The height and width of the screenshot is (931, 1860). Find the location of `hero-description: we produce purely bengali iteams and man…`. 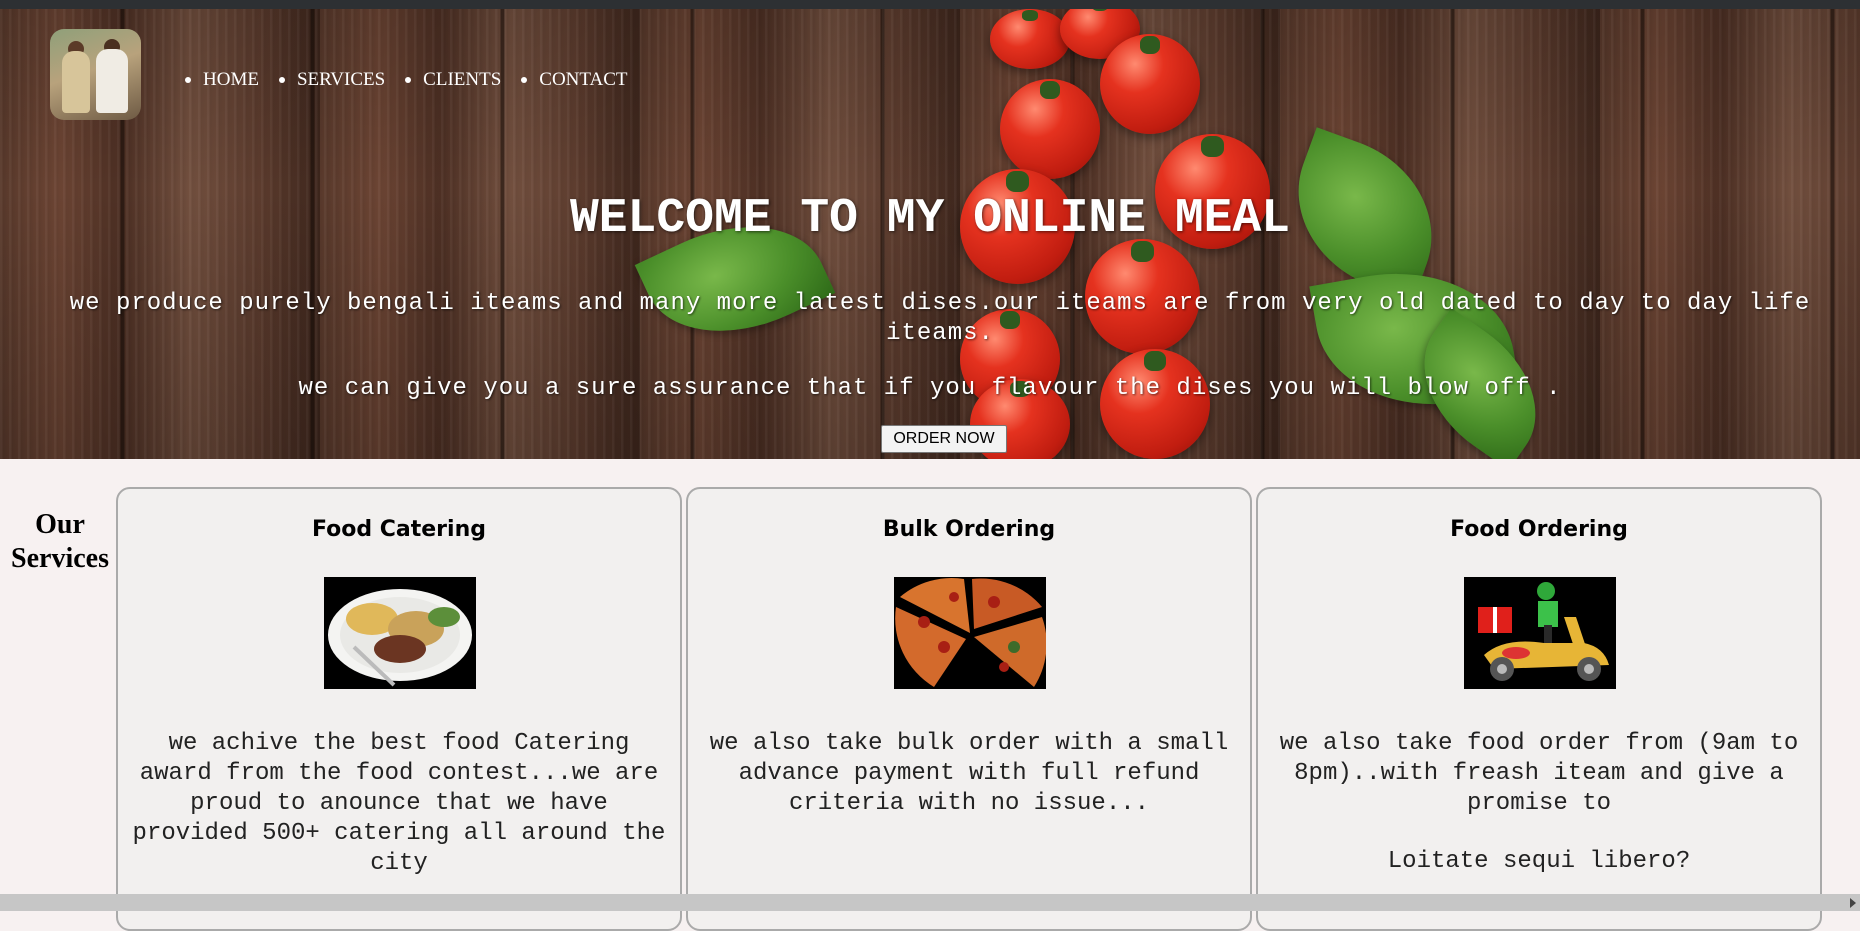

hero-description: we produce purely bengali iteams and man… is located at coordinates (940, 318).